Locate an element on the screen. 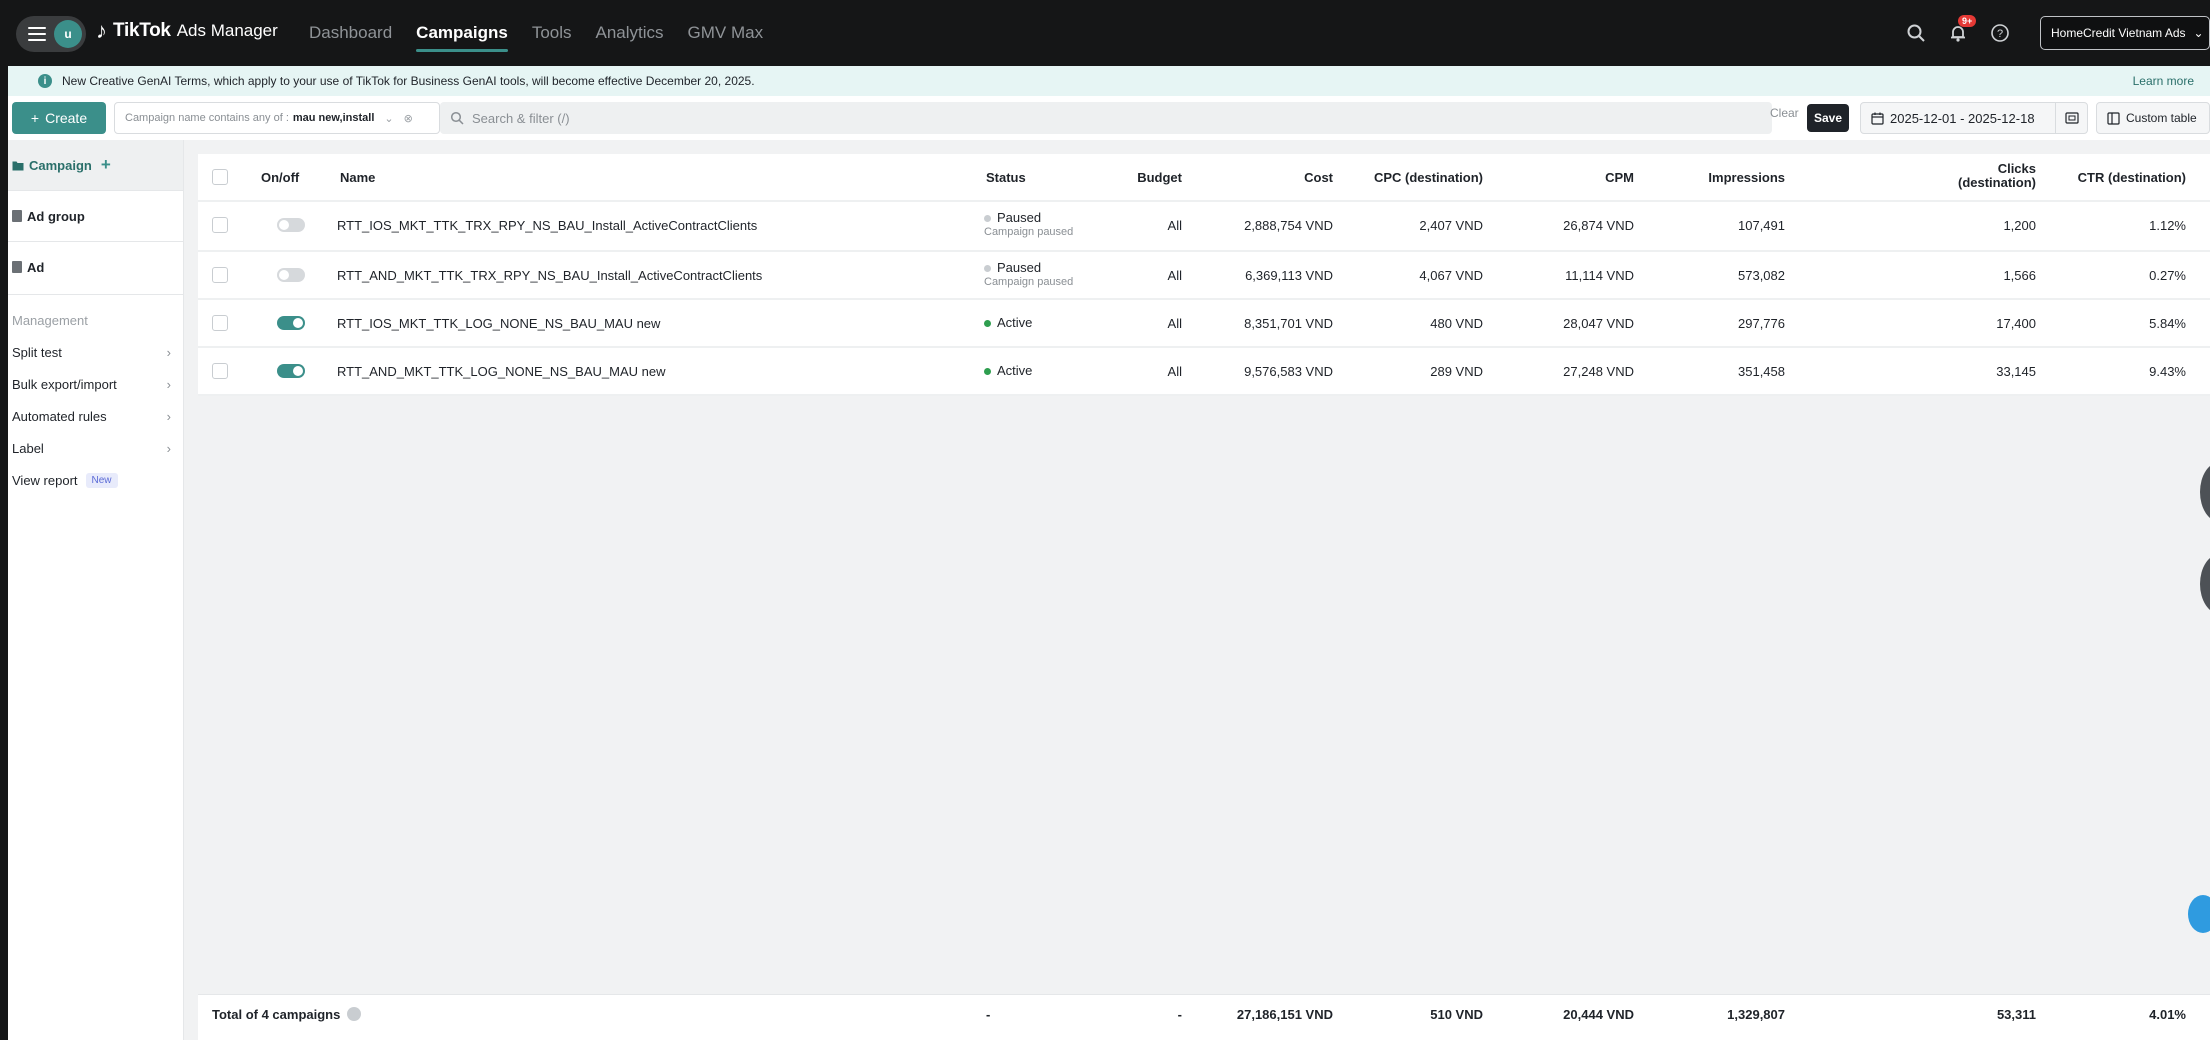  clicks-value: 1,200 is located at coordinates (2019, 225).